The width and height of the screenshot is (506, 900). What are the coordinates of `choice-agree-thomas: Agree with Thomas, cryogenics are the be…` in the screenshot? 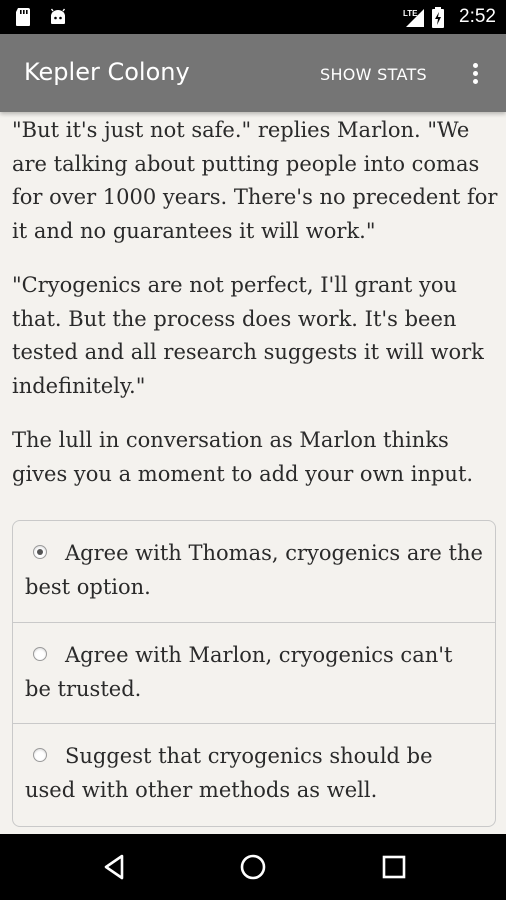 It's located at (254, 571).